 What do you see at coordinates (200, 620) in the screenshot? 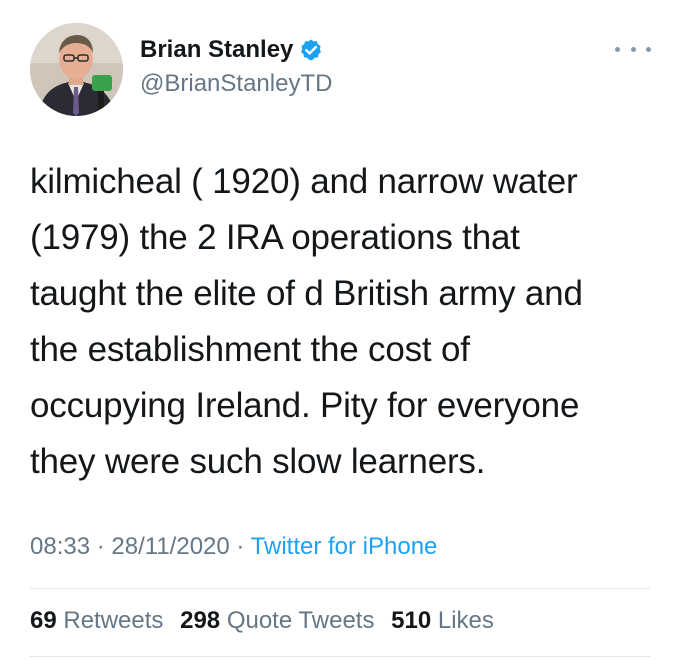
I see `quote-tweets-count: 298` at bounding box center [200, 620].